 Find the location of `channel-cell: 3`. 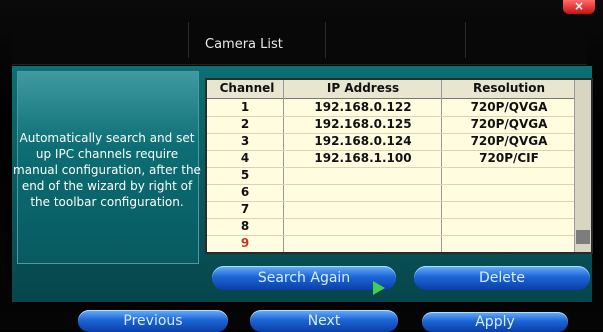

channel-cell: 3 is located at coordinates (245, 141).